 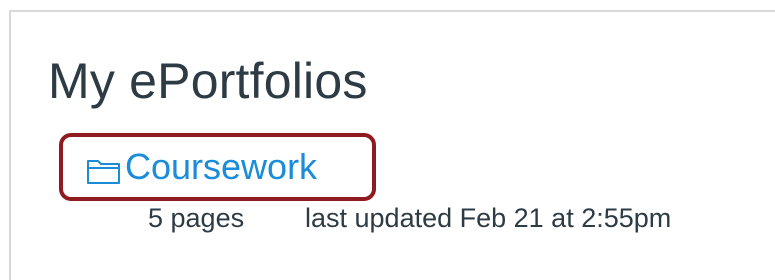 I want to click on folder-icon, so click(x=104, y=171).